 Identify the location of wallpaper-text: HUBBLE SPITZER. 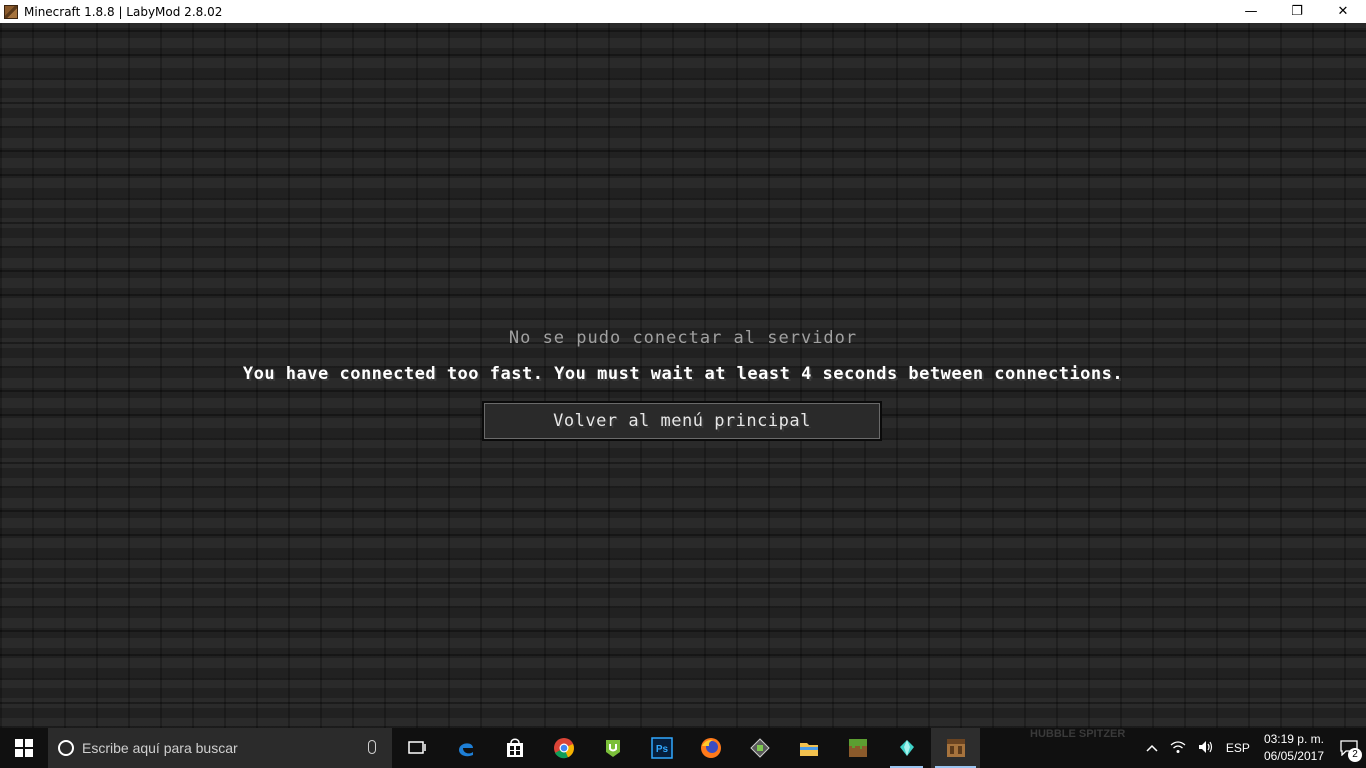
(1078, 734).